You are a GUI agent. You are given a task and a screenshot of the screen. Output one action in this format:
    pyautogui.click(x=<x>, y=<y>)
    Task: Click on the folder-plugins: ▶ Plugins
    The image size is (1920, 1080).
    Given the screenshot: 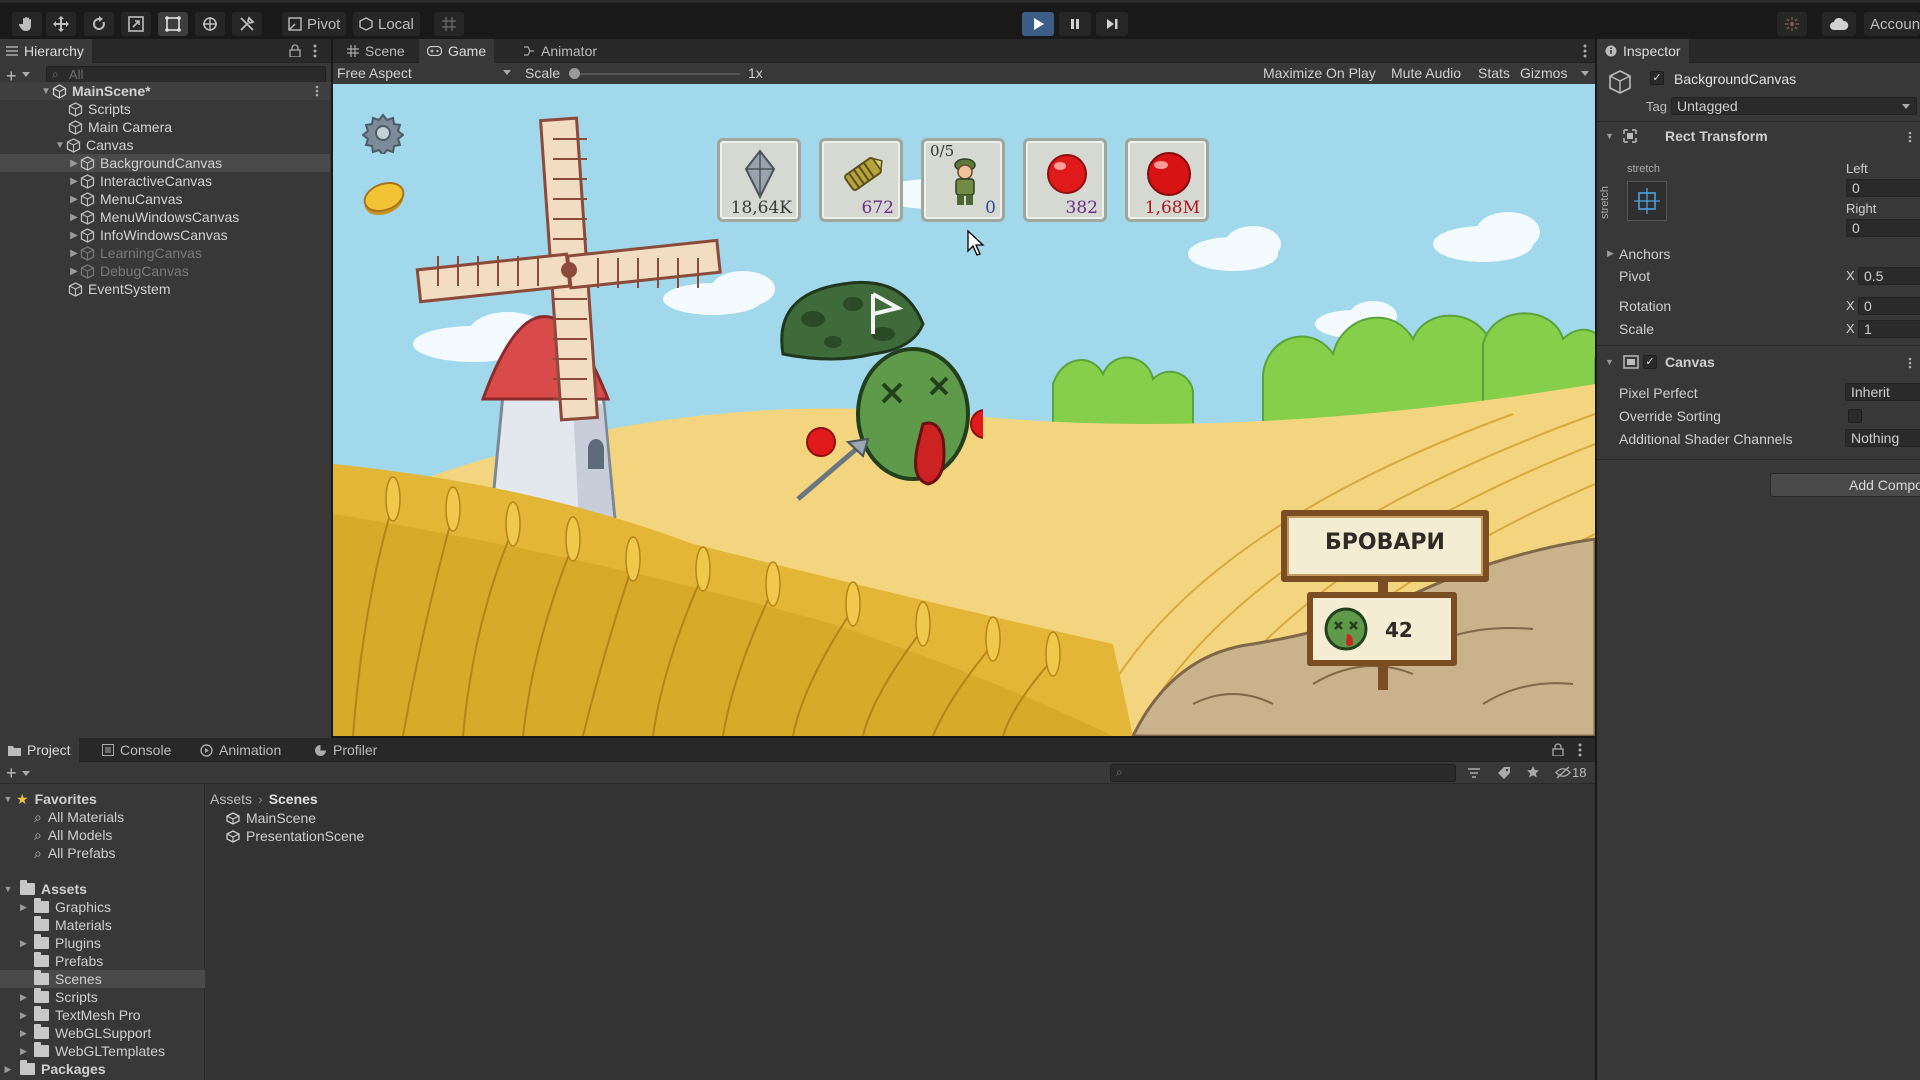 What is the action you would take?
    pyautogui.click(x=60, y=943)
    